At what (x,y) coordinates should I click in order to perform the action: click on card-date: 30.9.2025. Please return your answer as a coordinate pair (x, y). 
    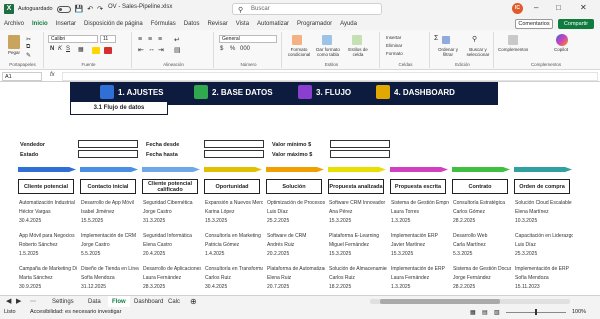
    Looking at the image, I should click on (48, 287).